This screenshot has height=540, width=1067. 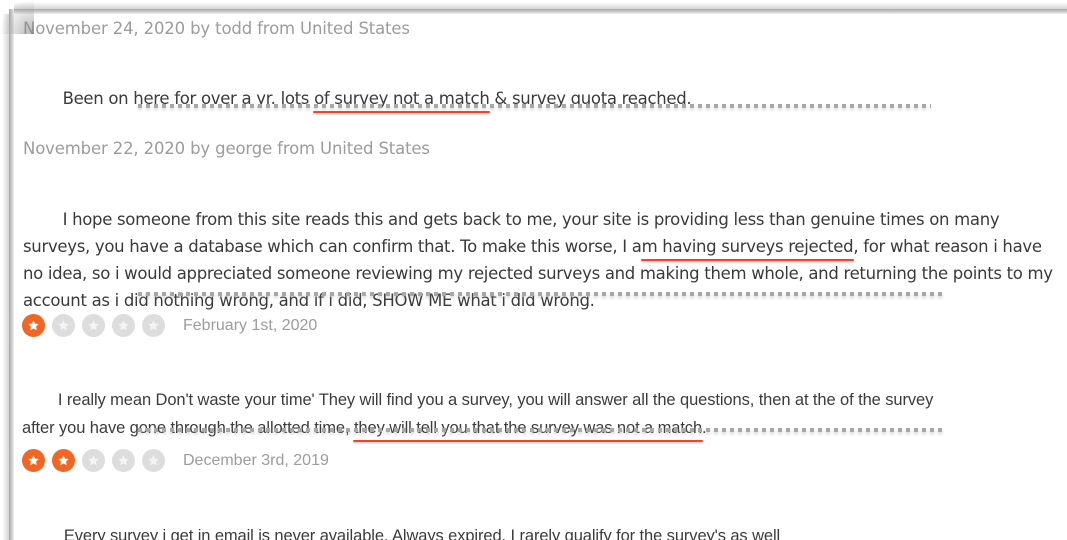 I want to click on frame-outer-left, so click(x=4, y=270).